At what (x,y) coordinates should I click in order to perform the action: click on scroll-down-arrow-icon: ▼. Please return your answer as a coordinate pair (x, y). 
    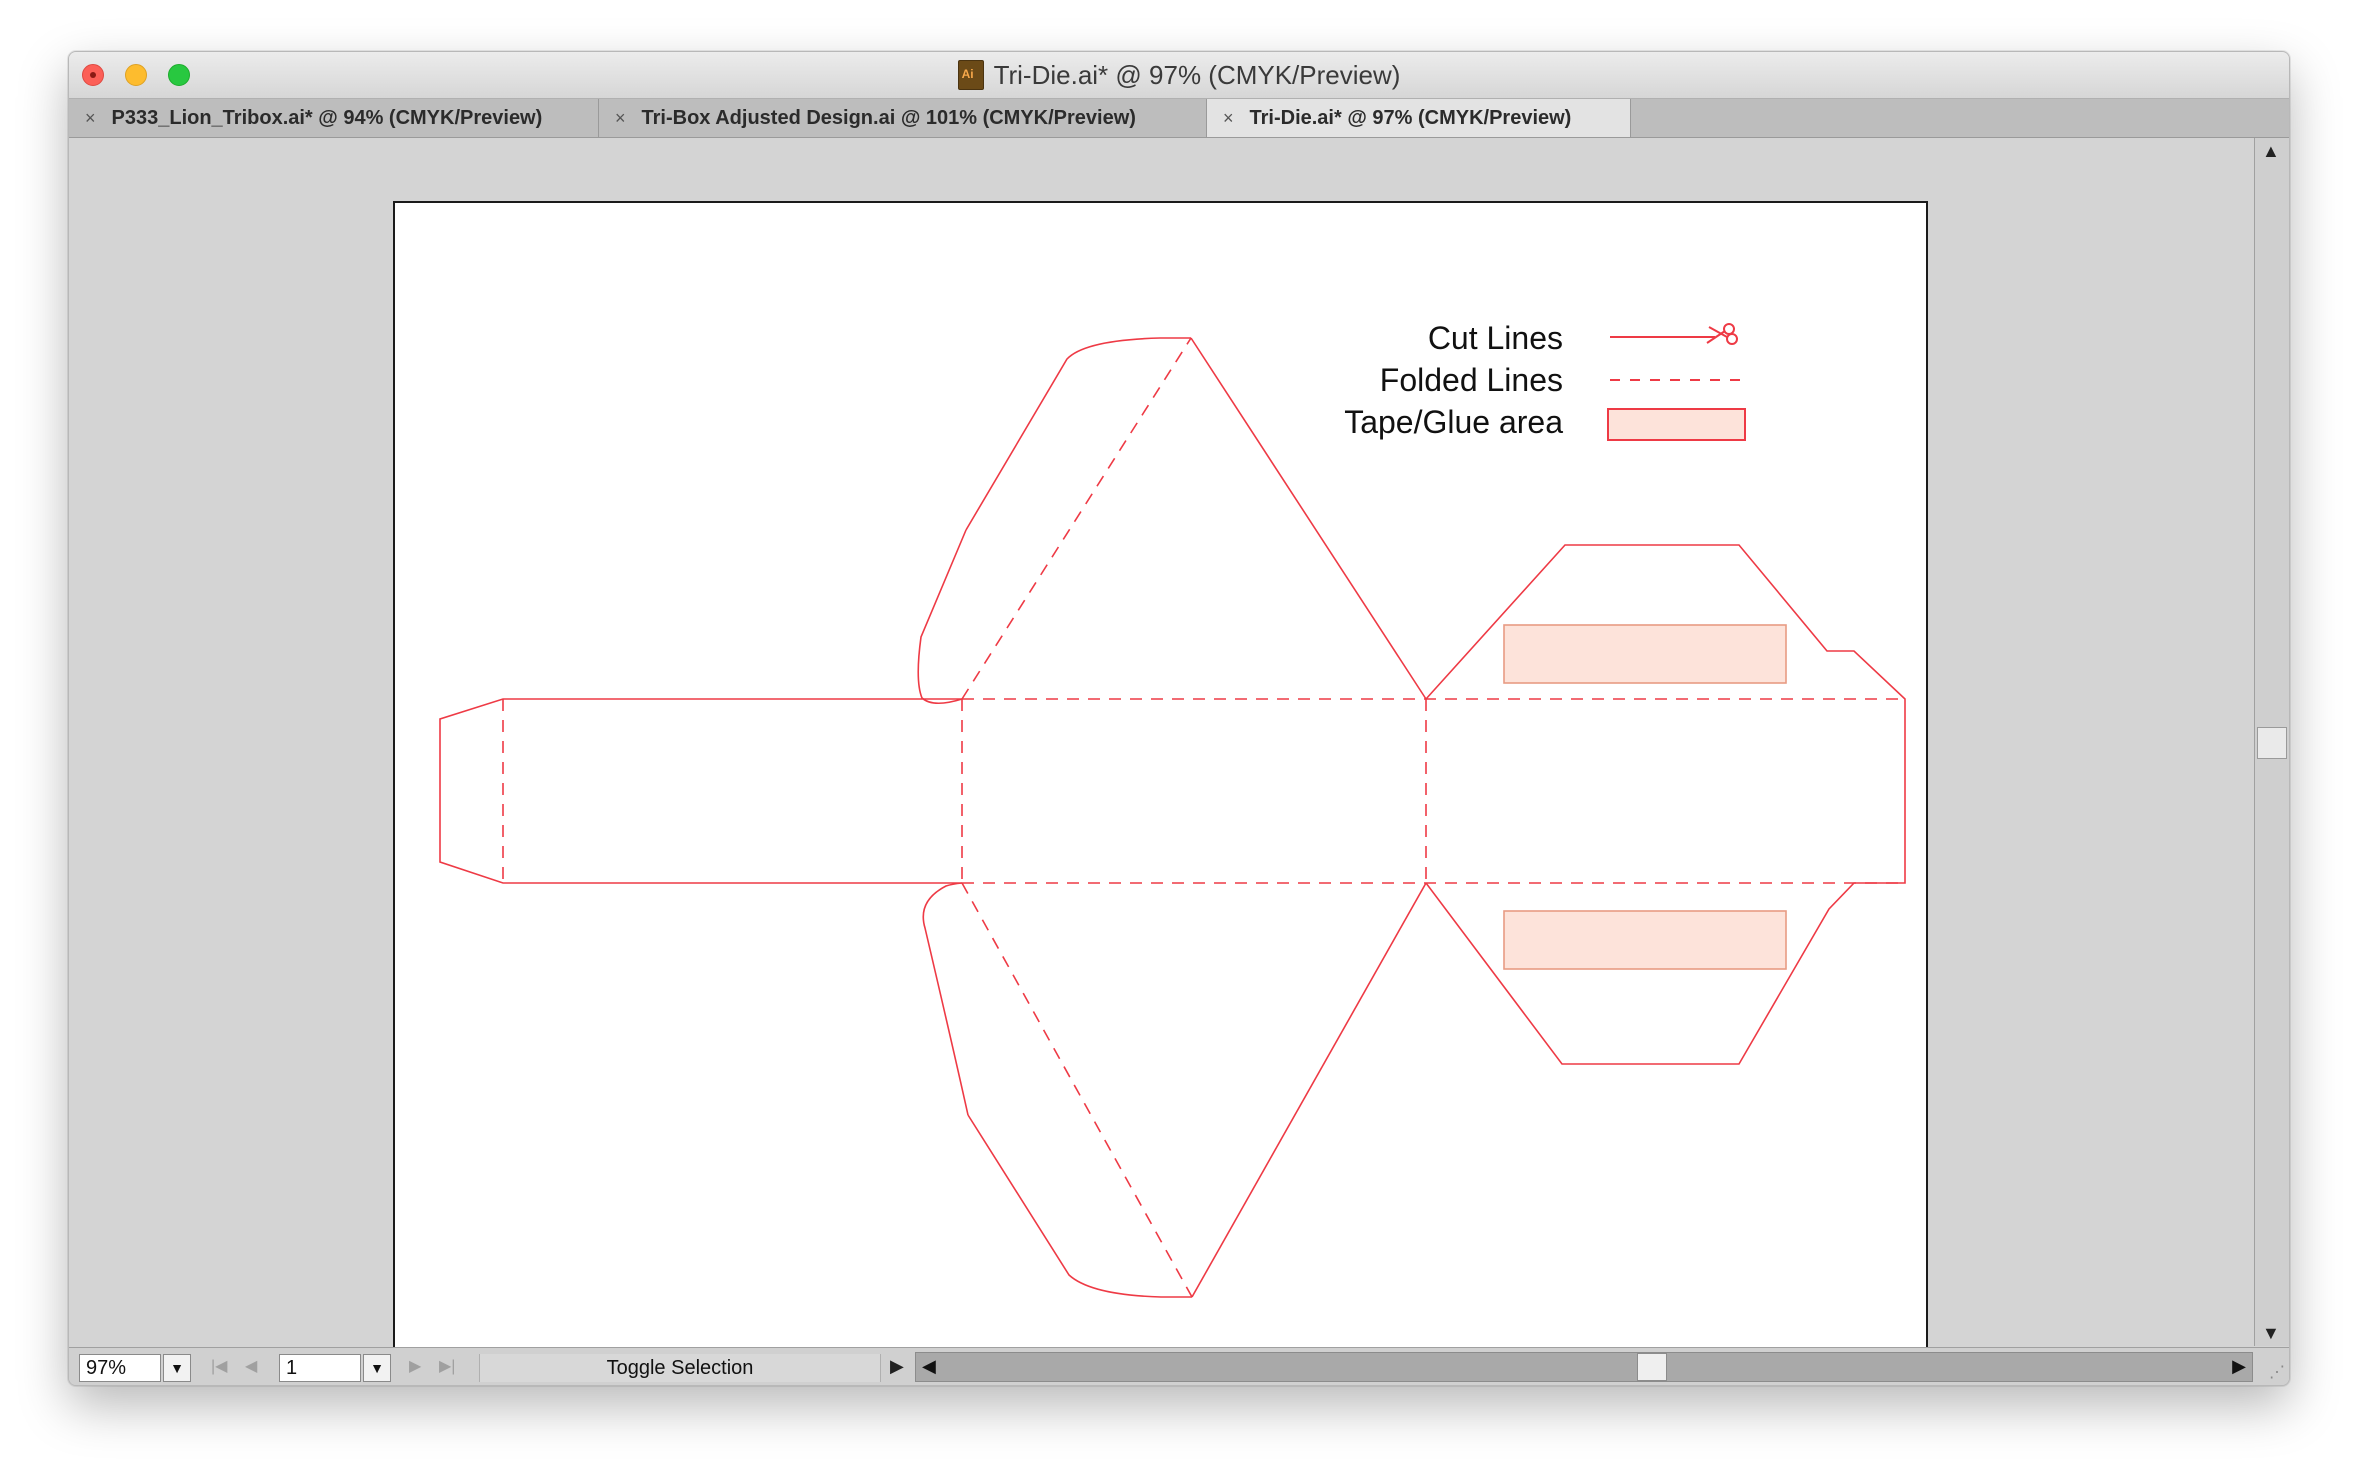
    Looking at the image, I should click on (2271, 1333).